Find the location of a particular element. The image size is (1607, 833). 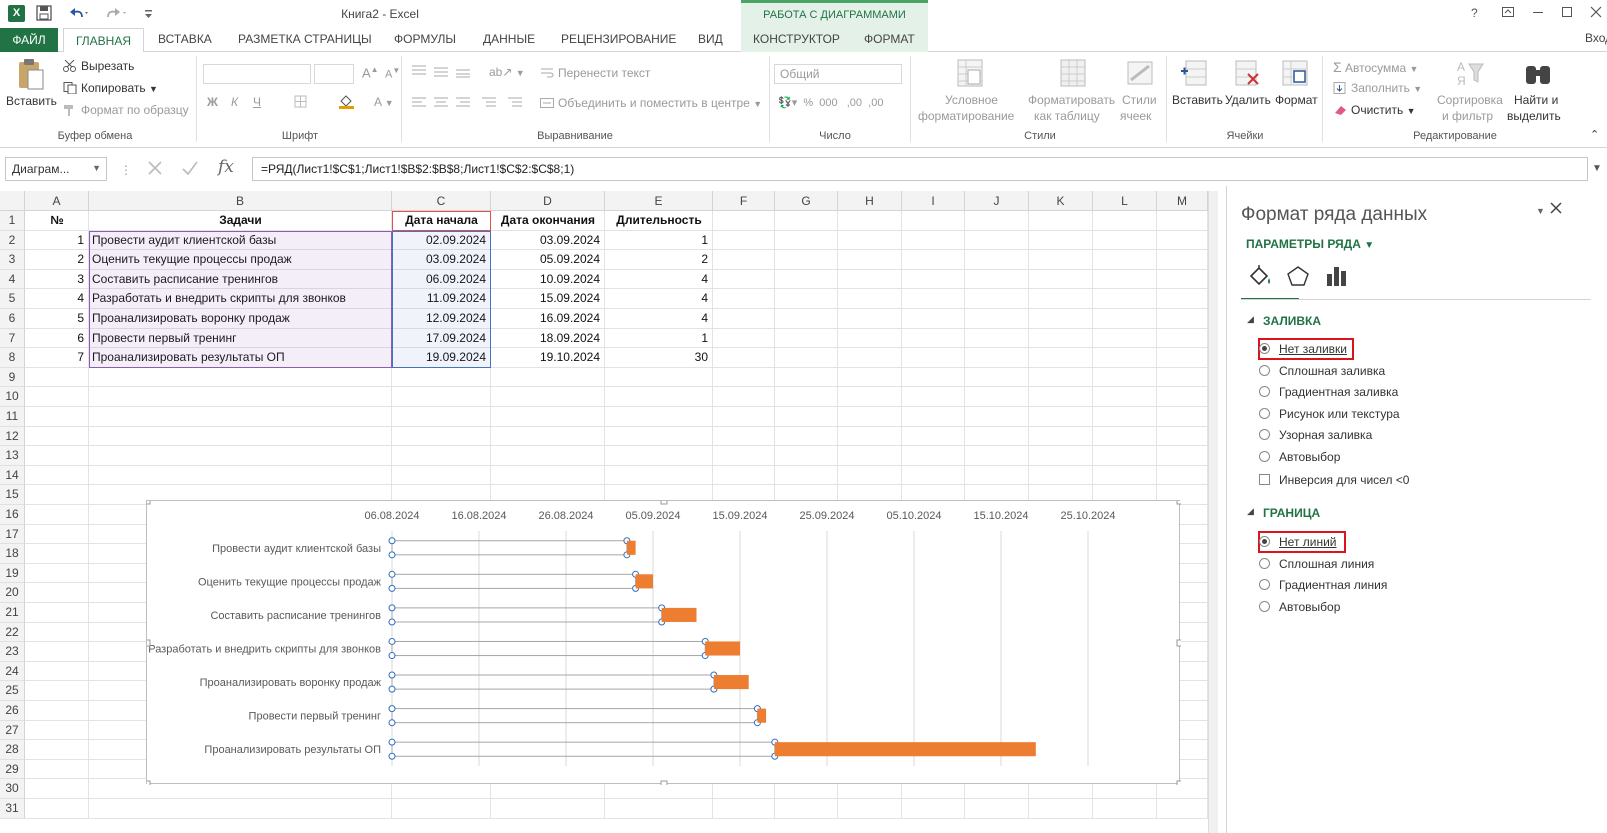

data-cell: 03.09.2024 is located at coordinates (548, 240).